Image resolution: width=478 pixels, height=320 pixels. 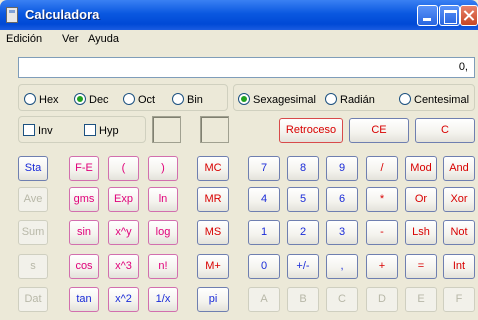 What do you see at coordinates (421, 266) in the screenshot?
I see `equals-button: =` at bounding box center [421, 266].